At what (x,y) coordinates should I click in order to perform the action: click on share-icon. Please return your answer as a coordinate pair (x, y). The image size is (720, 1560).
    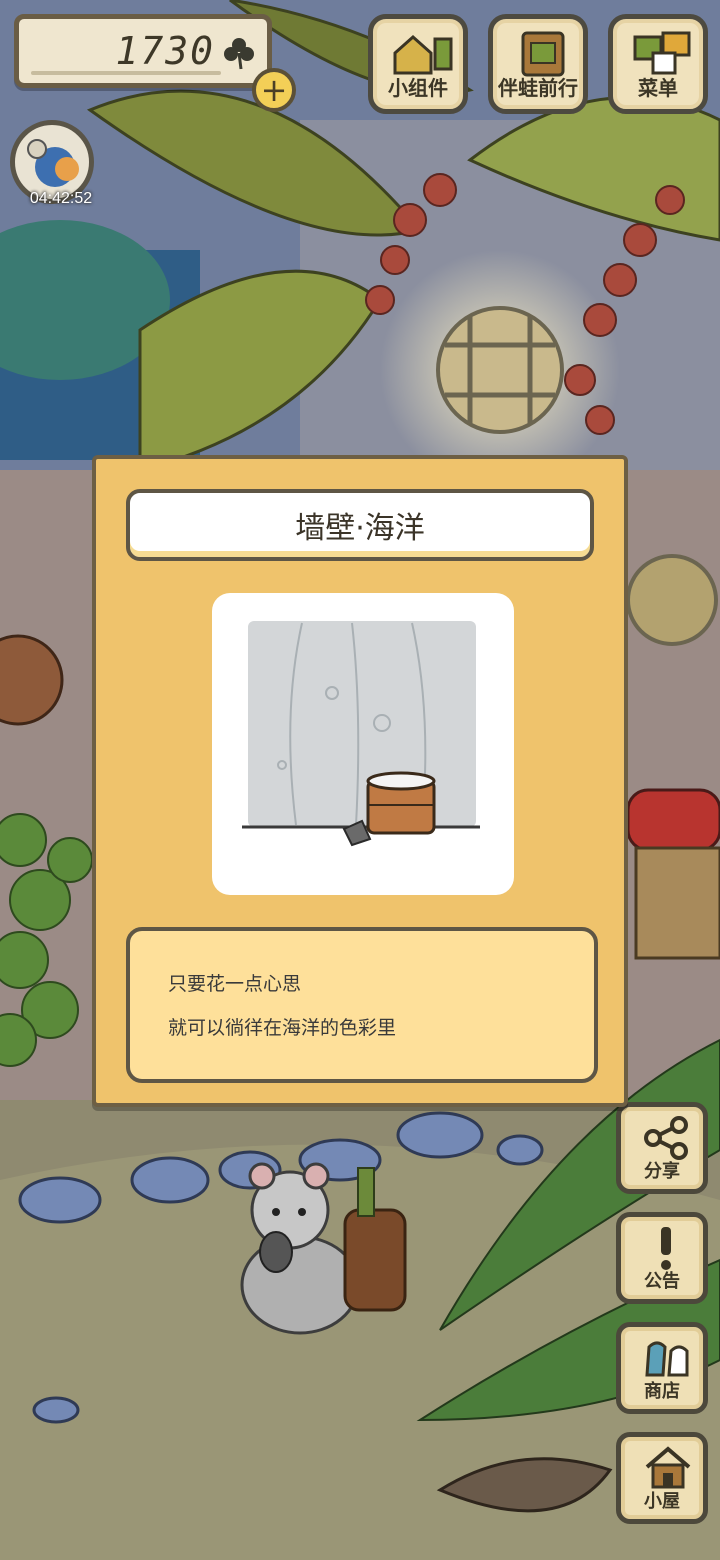
    Looking at the image, I should click on (666, 1138).